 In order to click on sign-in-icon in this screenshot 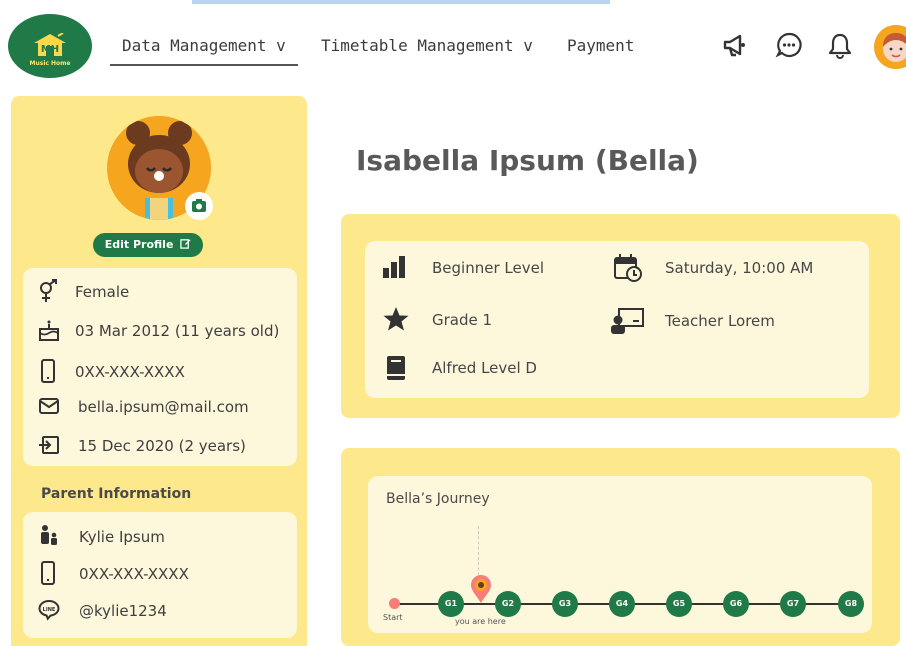, I will do `click(49, 445)`.